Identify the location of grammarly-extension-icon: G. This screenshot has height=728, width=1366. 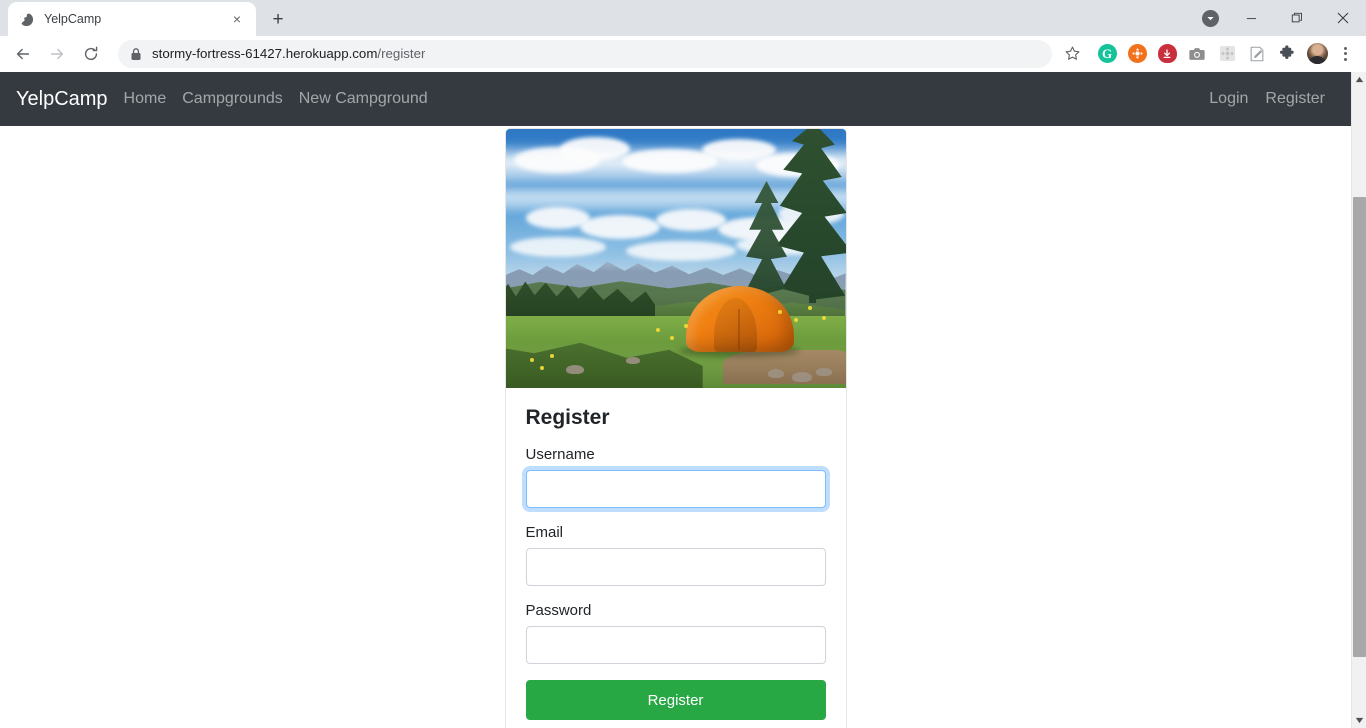
(1107, 54).